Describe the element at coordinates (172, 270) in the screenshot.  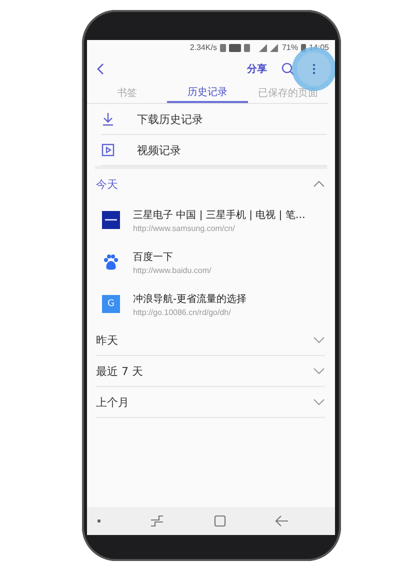
I see `page-url: http://www.baidu.com/` at that location.